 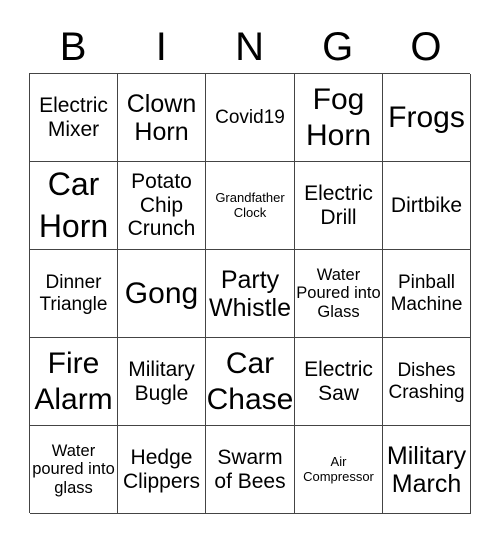 I want to click on bingo-cell: Military March, so click(x=427, y=470).